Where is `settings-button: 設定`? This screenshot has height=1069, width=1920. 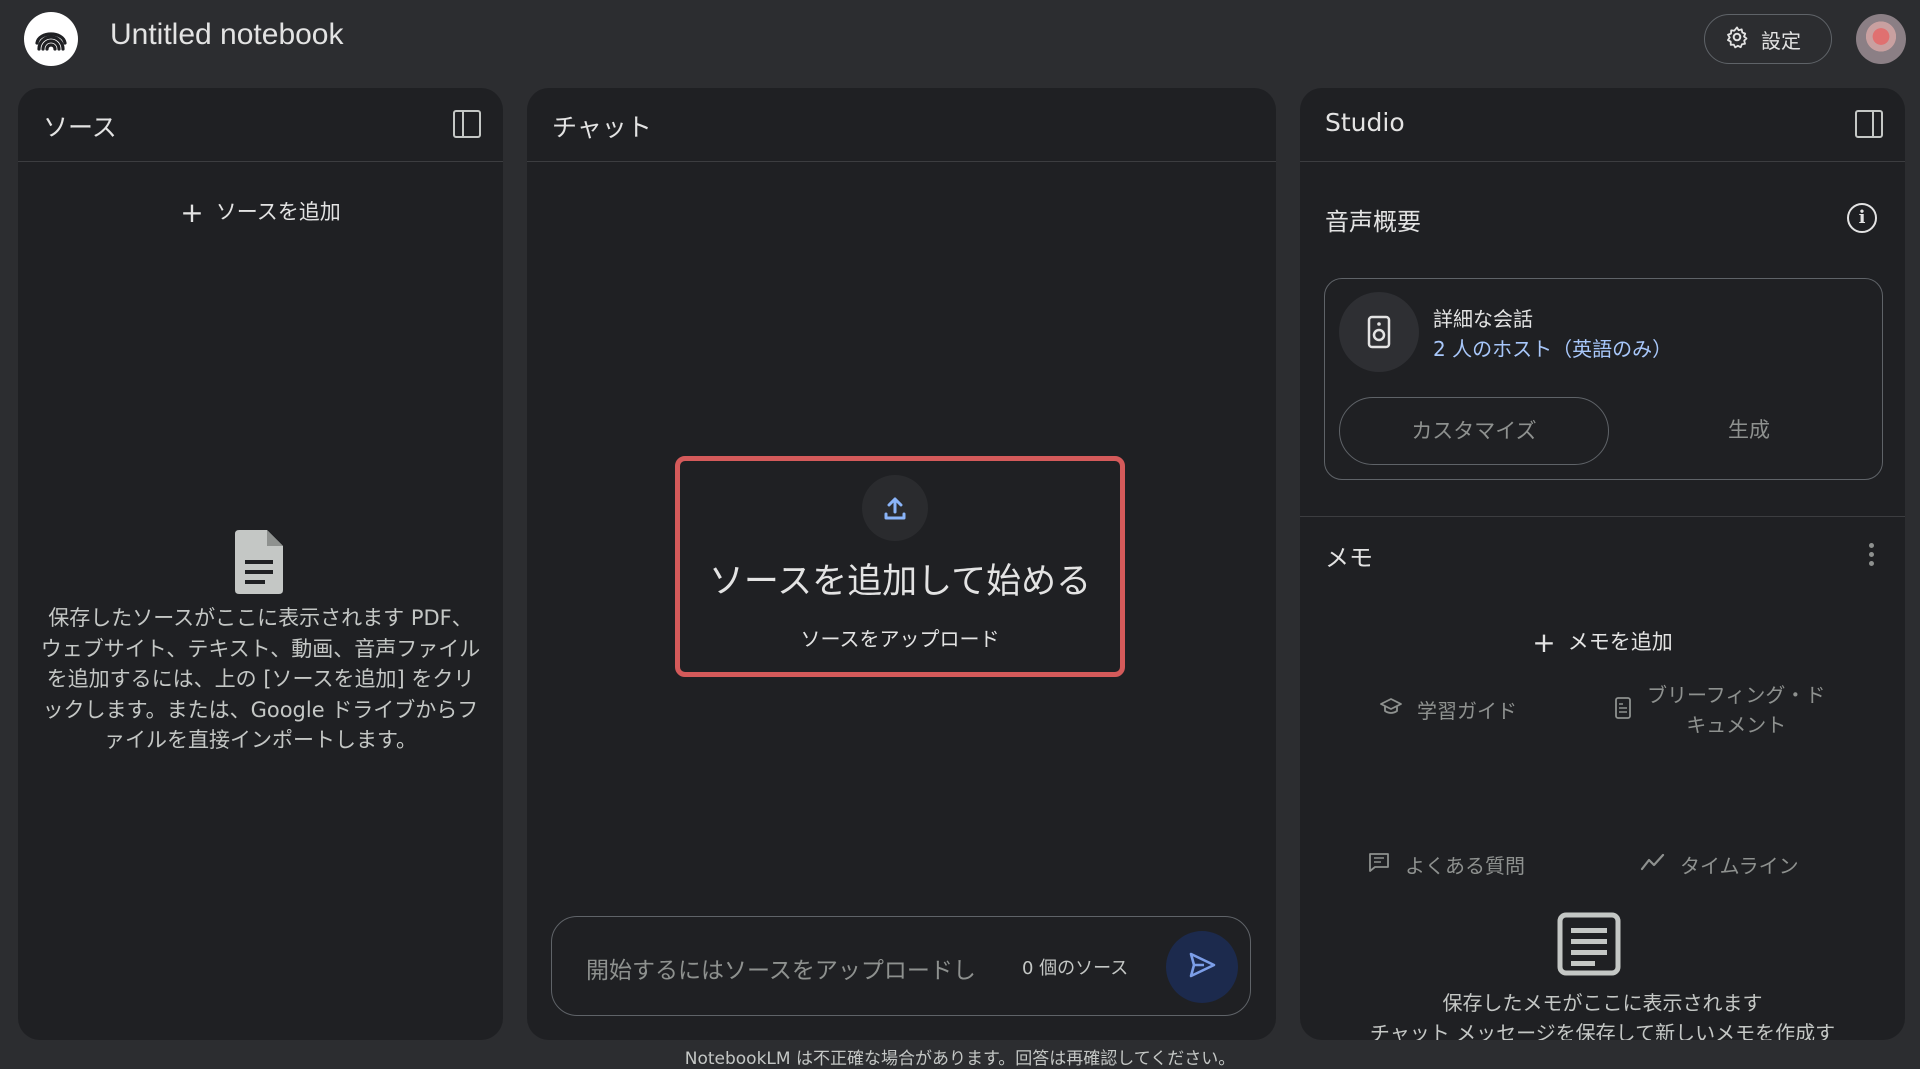 settings-button: 設定 is located at coordinates (1768, 39).